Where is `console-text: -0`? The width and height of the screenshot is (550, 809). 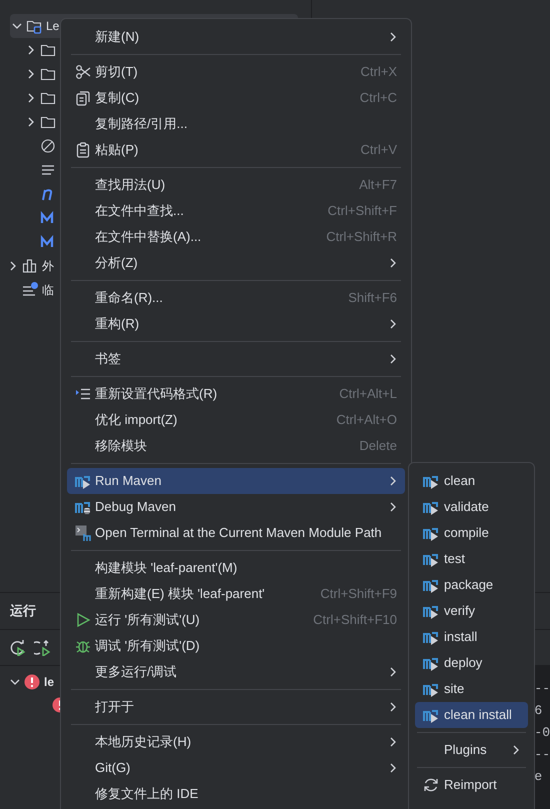
console-text: -0 is located at coordinates (542, 733).